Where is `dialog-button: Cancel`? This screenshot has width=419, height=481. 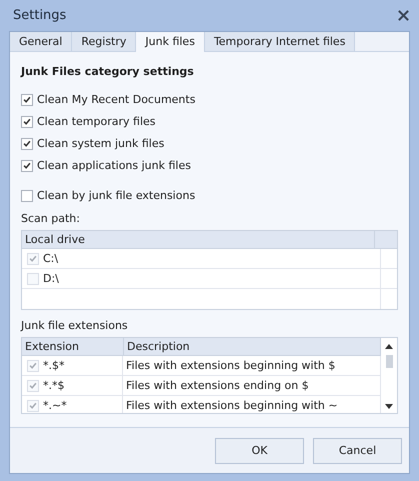 dialog-button: Cancel is located at coordinates (357, 451).